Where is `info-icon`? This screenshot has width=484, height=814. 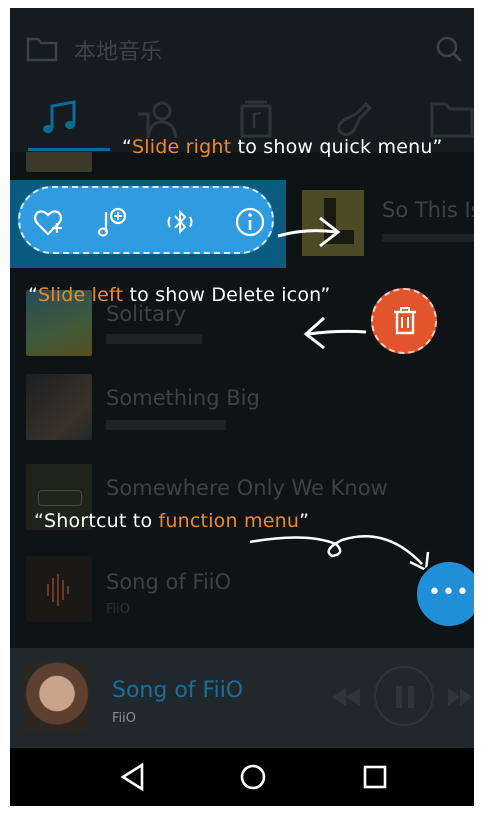
info-icon is located at coordinates (250, 222).